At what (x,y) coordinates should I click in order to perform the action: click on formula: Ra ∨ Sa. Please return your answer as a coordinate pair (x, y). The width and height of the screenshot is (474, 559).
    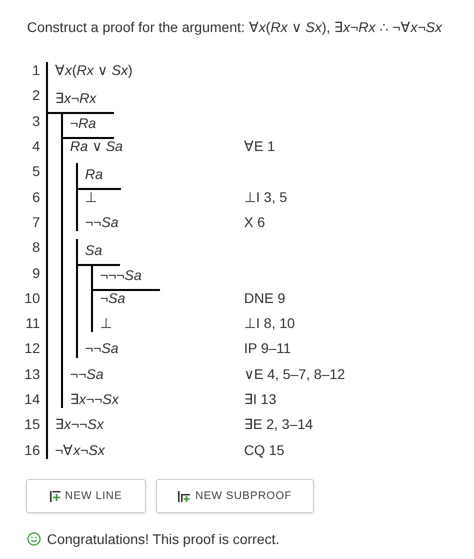
    Looking at the image, I should click on (96, 146).